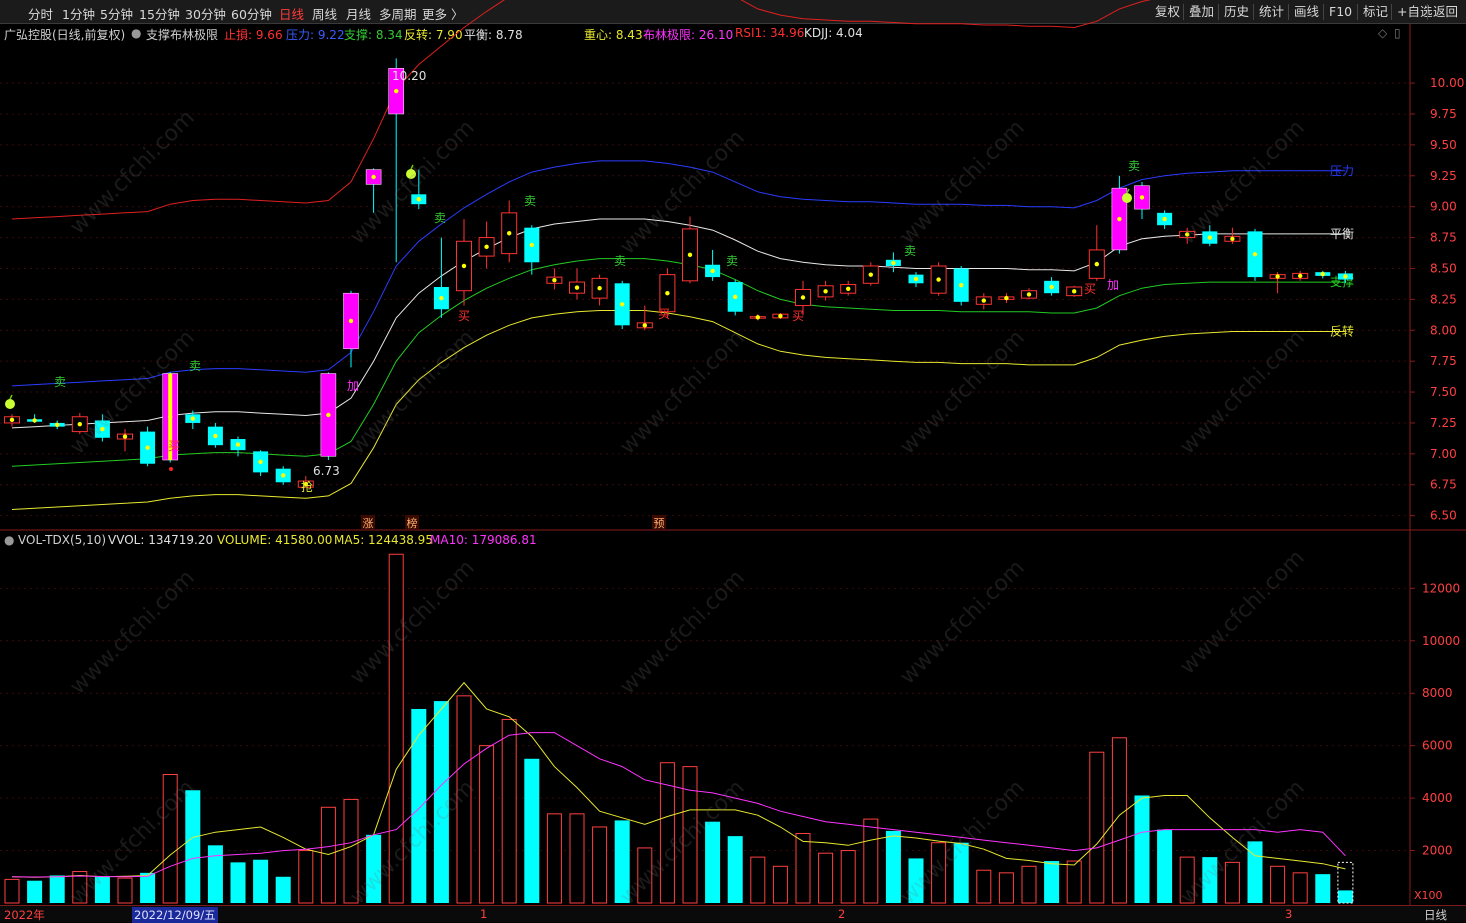  Describe the element at coordinates (1443, 207) in the screenshot. I see `price-axis-label: 9.00` at that location.